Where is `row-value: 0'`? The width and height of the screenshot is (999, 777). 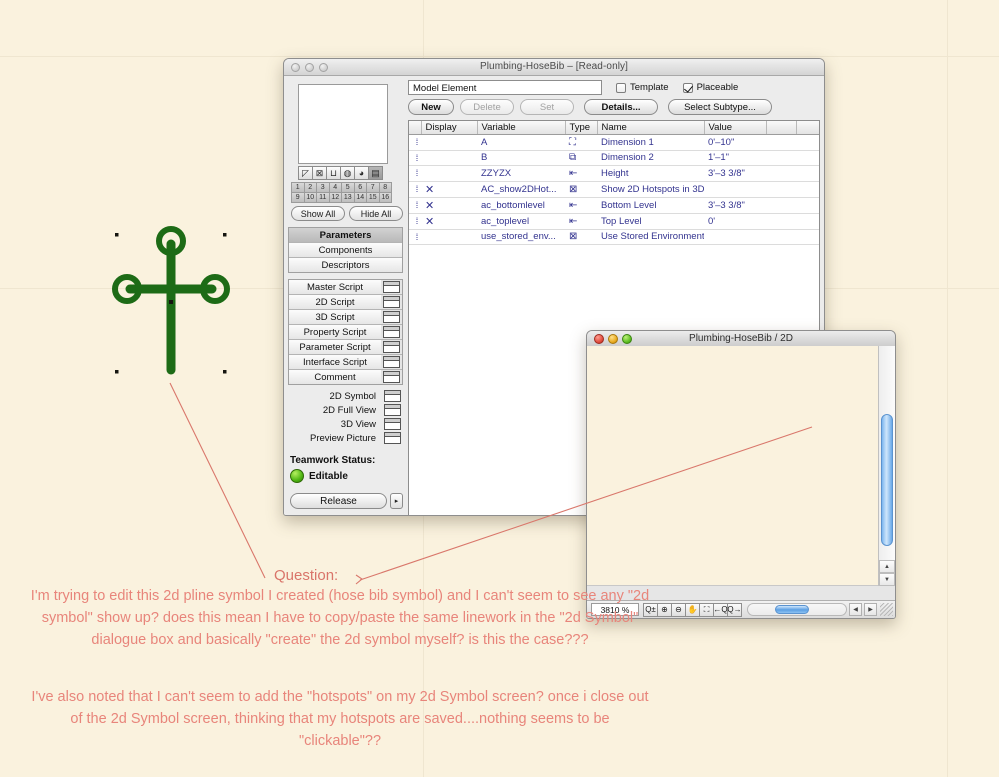
row-value: 0' is located at coordinates (735, 221).